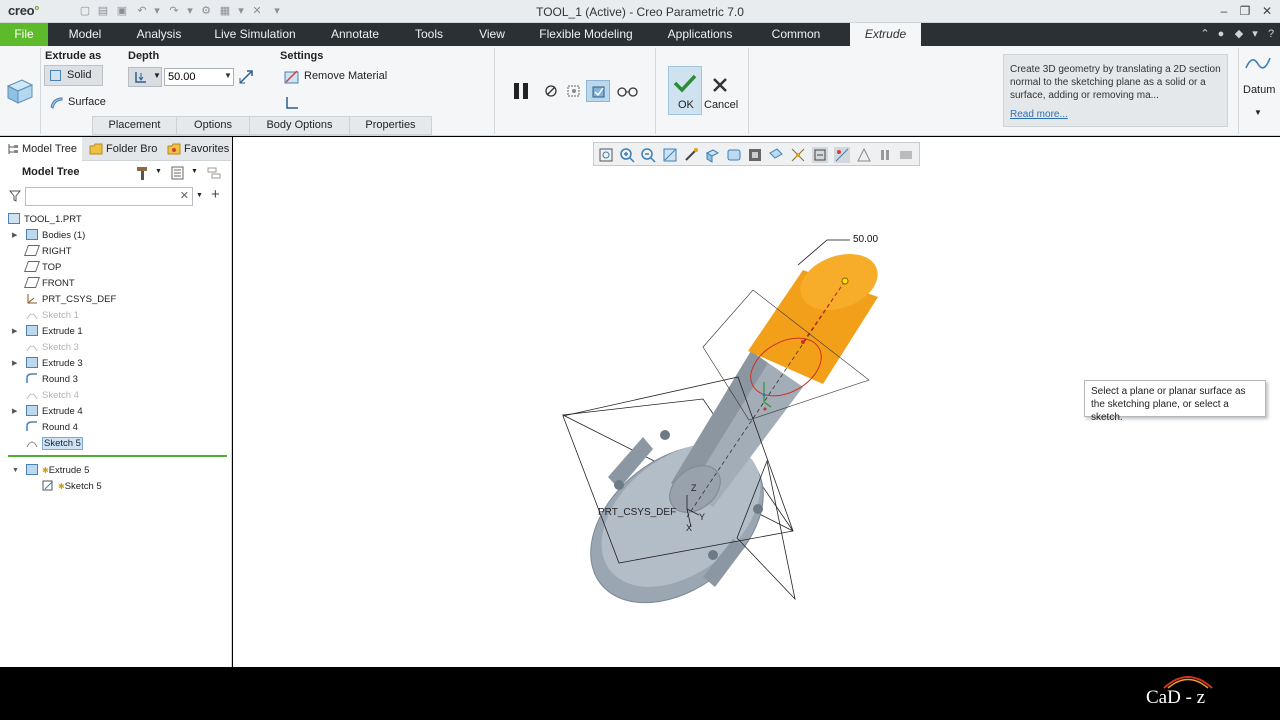  I want to click on tree-filters-icon, so click(215, 173).